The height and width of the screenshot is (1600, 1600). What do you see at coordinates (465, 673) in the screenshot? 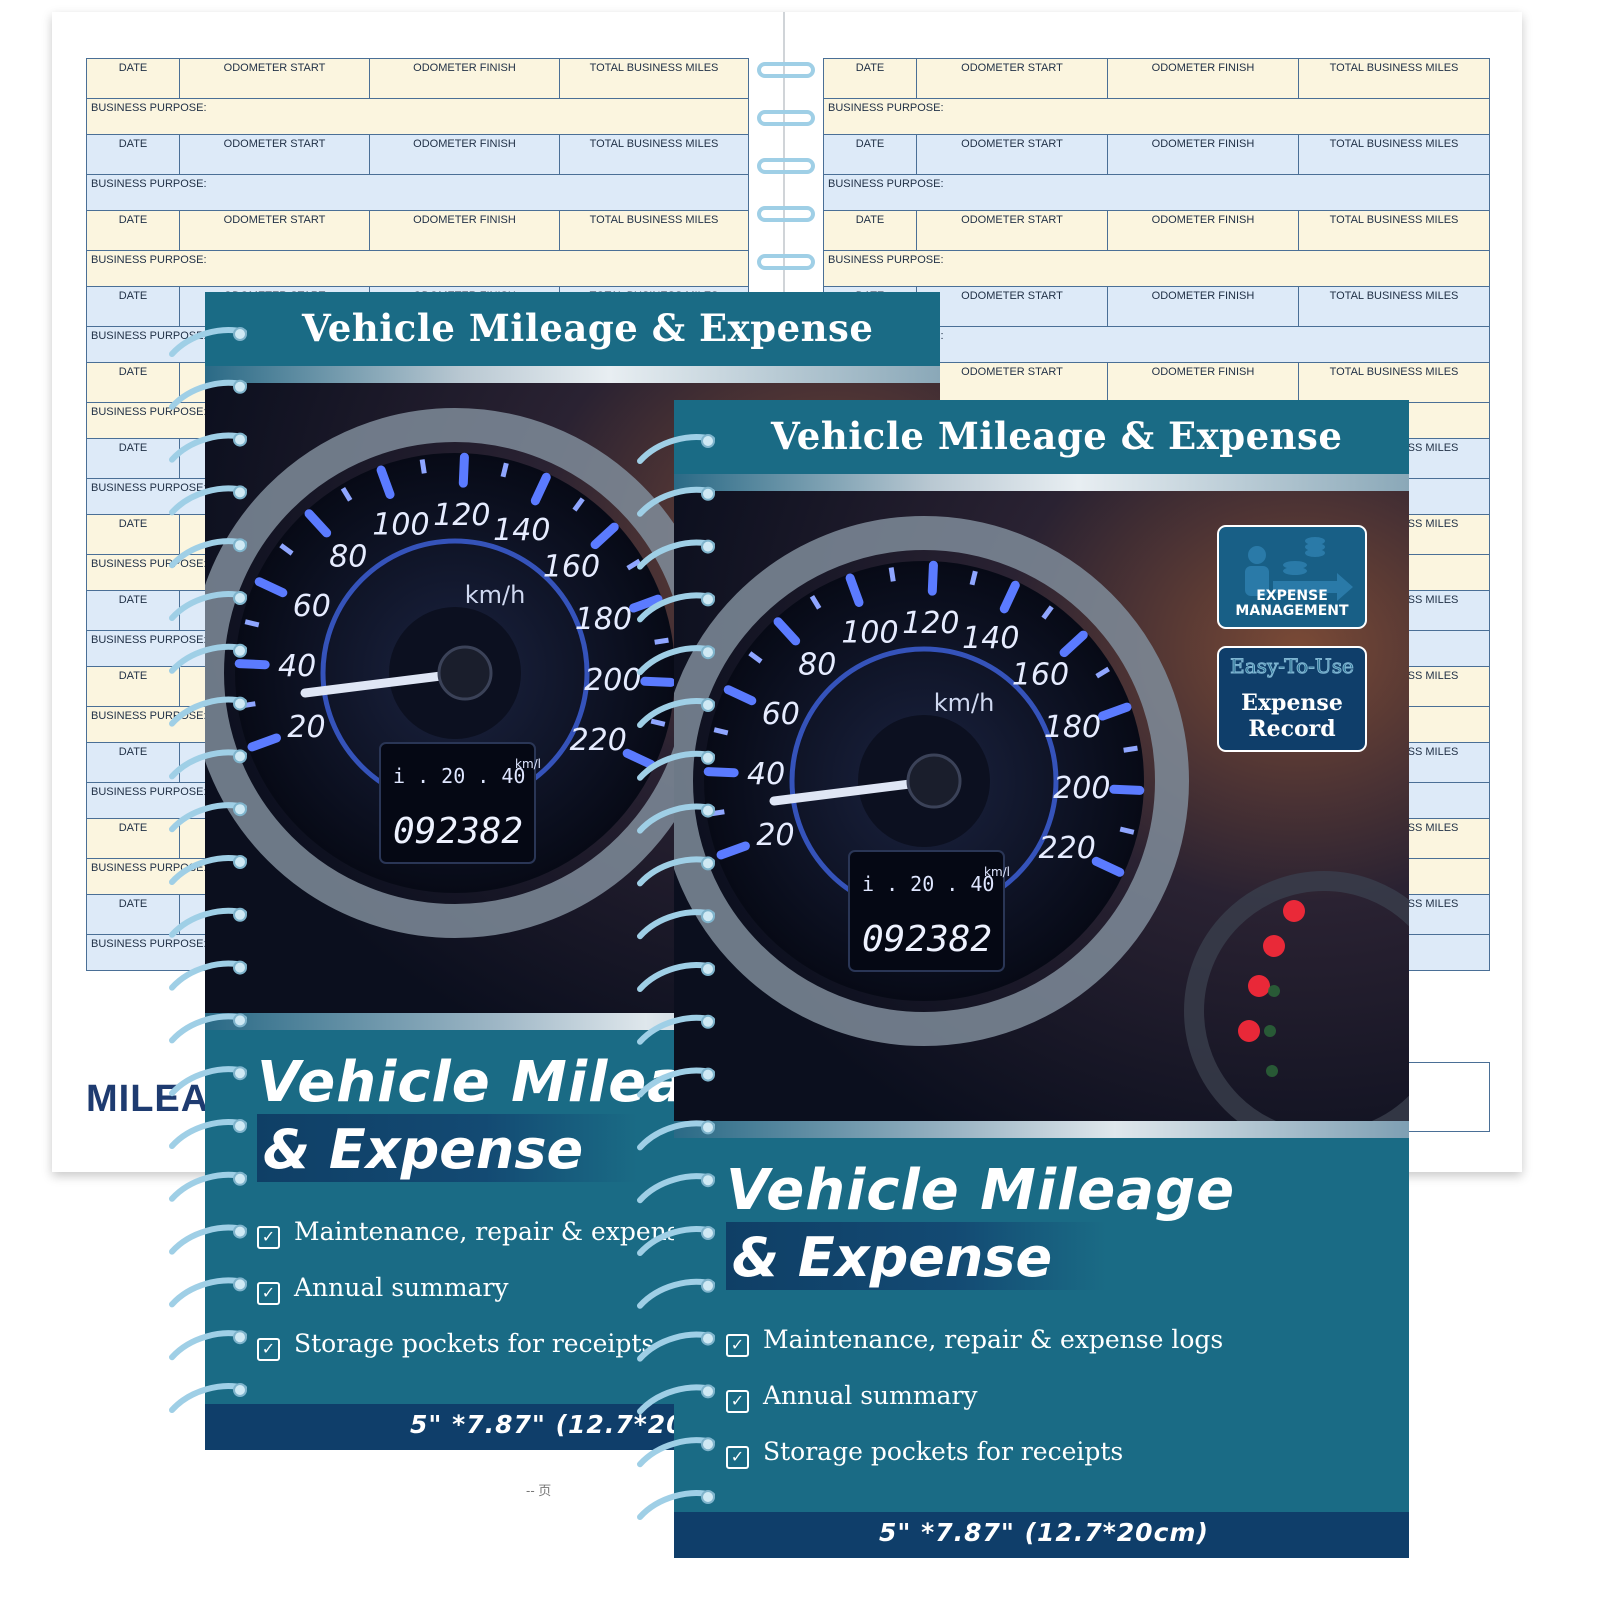
I see `dial-needle-hub` at bounding box center [465, 673].